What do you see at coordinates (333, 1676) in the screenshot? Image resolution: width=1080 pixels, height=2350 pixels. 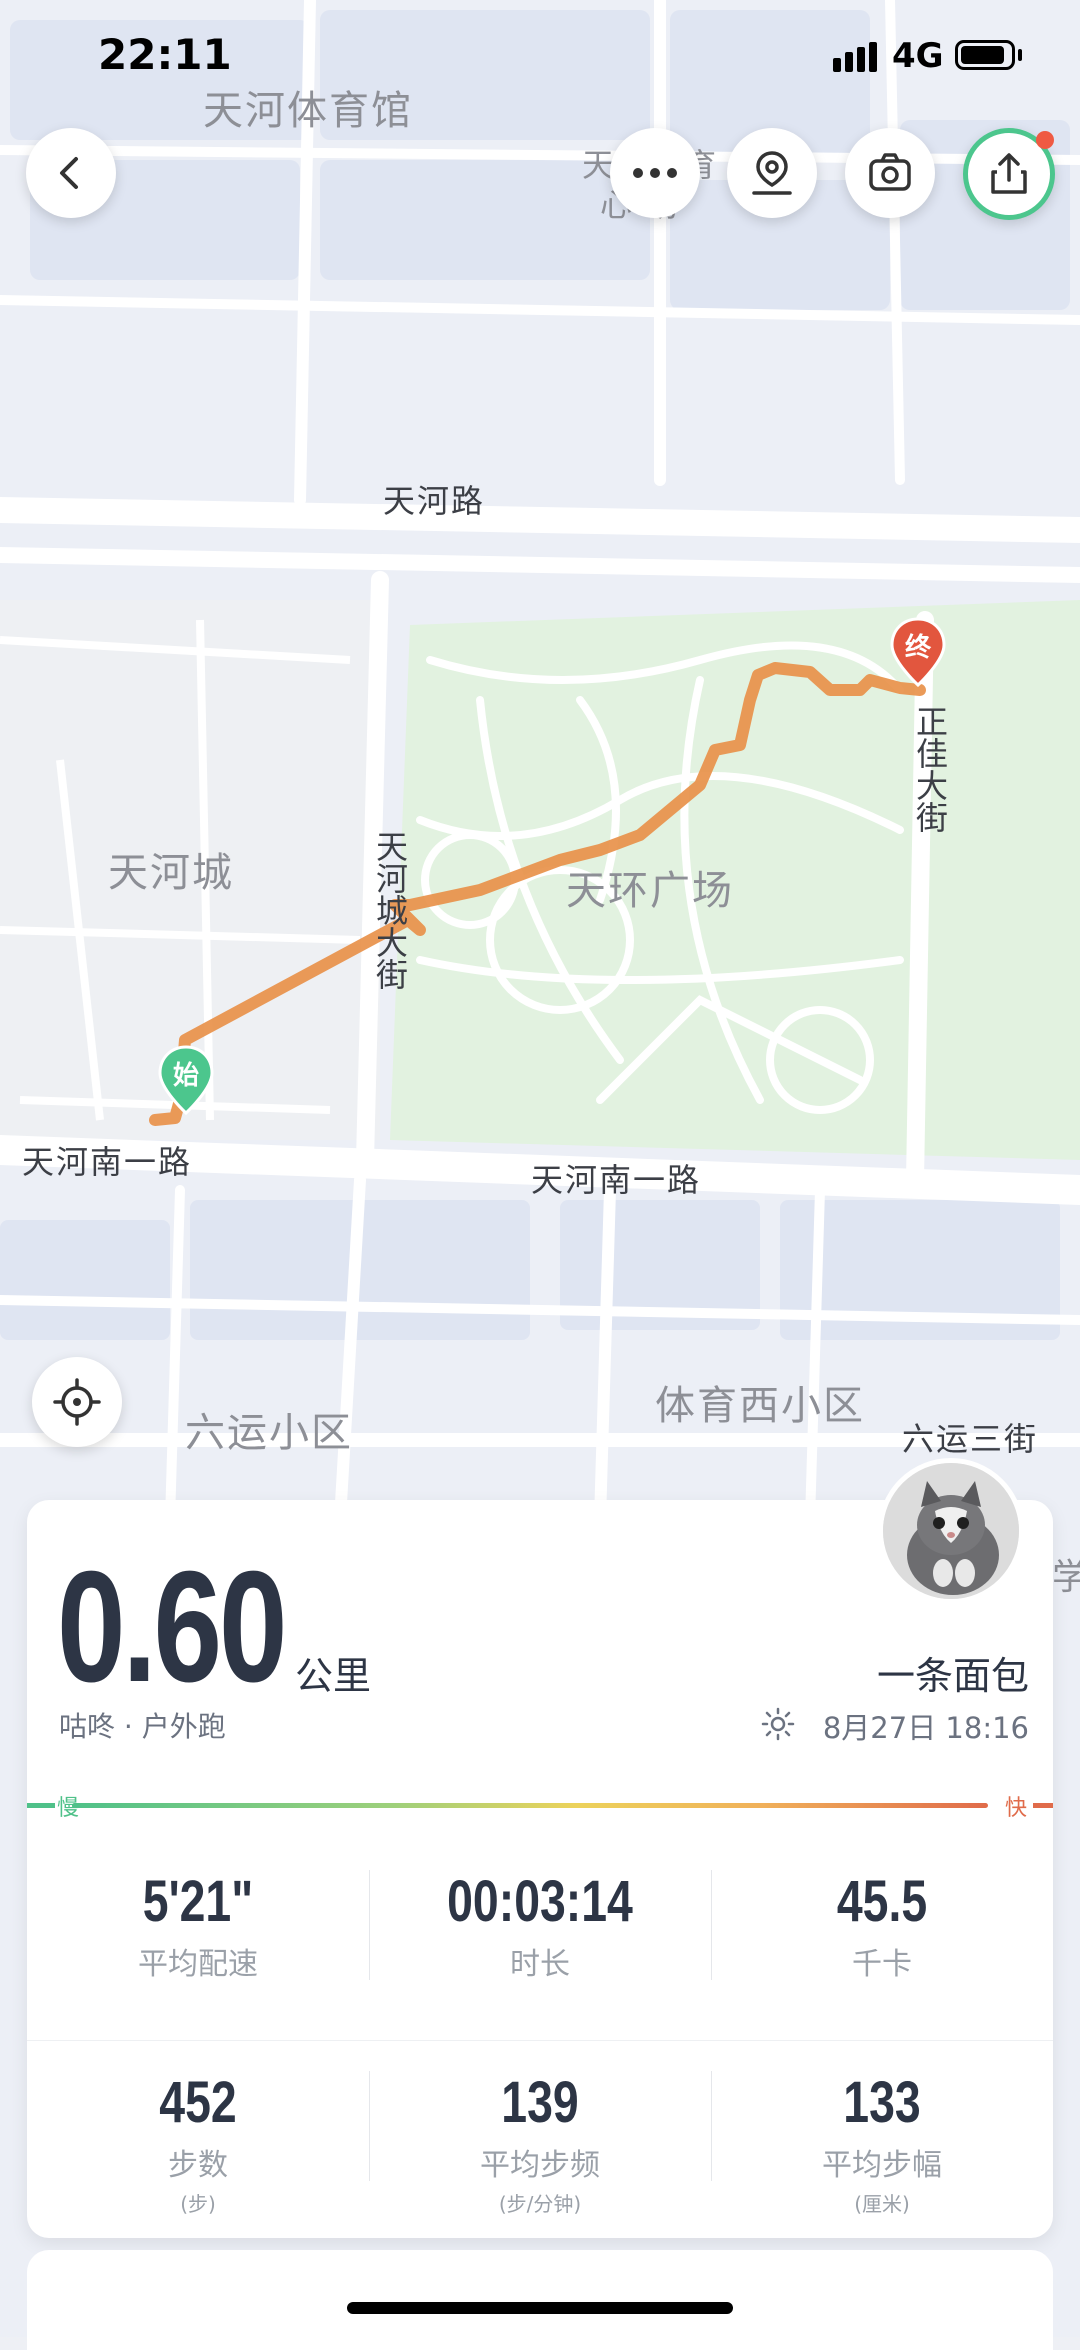 I see `distance-unit: 公里` at bounding box center [333, 1676].